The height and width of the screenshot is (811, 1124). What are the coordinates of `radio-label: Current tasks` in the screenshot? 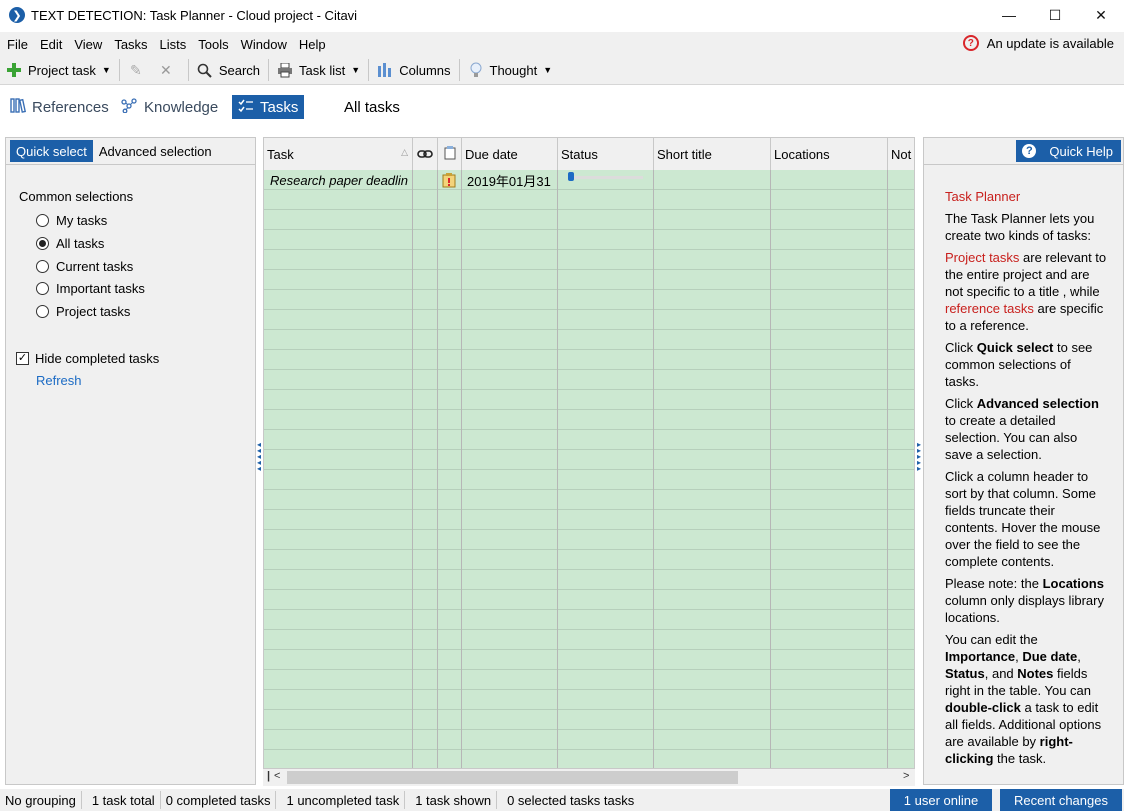 It's located at (95, 266).